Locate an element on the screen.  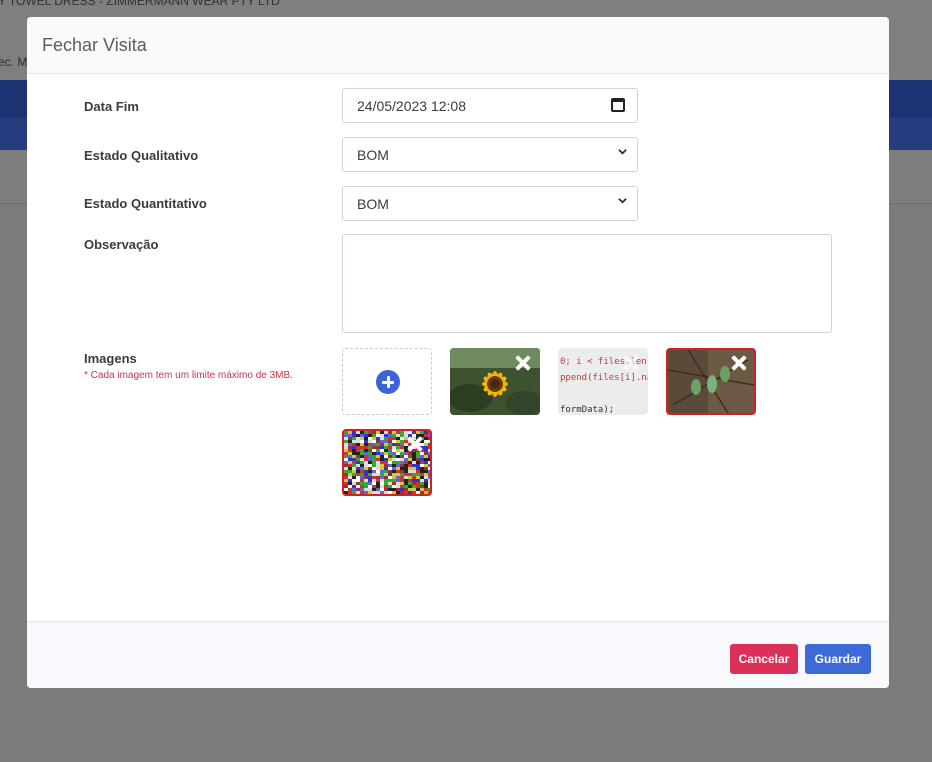
estado-qualitativo-label: Estado Qualitativo is located at coordinates (141, 155).